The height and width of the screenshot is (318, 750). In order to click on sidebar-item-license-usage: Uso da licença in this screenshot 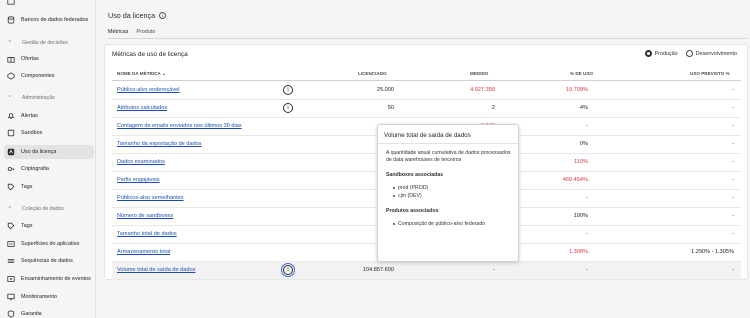, I will do `click(49, 152)`.